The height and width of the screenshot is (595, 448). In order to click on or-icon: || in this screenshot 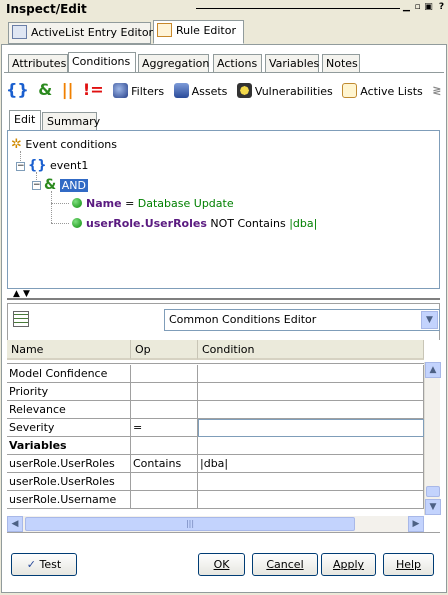, I will do `click(68, 90)`.